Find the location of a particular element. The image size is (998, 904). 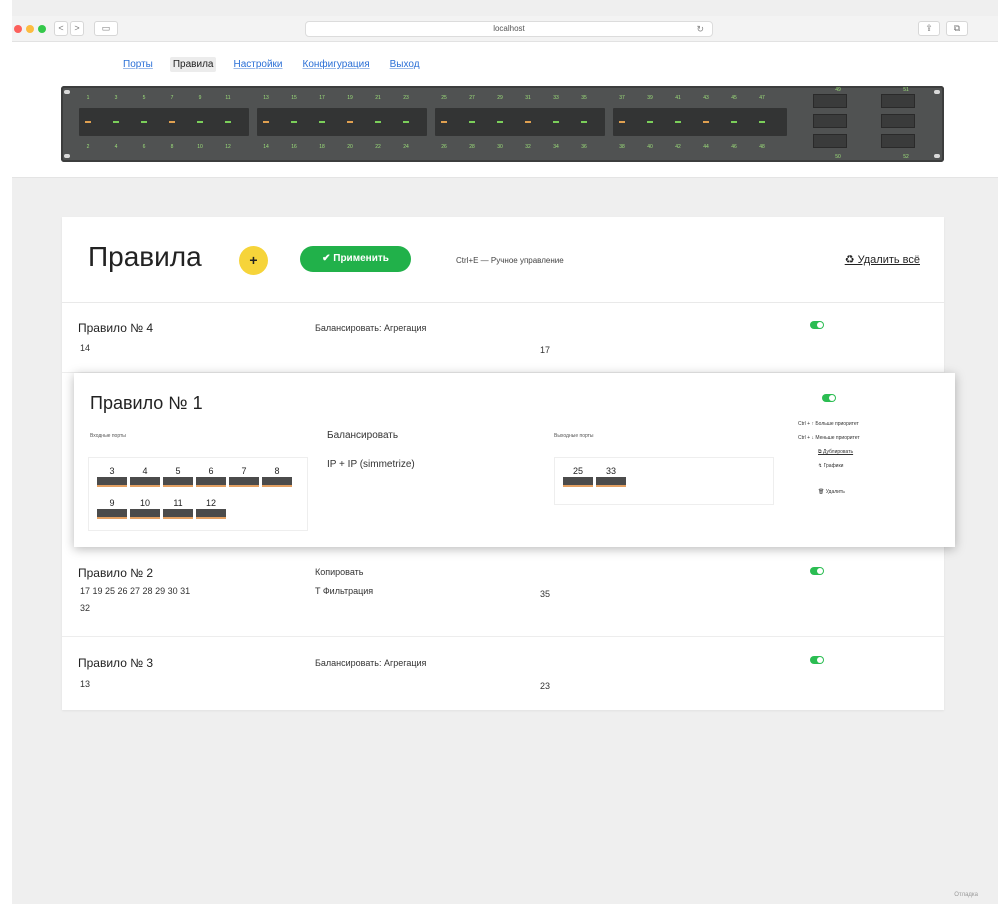

port-number-label: 21 is located at coordinates (378, 98).